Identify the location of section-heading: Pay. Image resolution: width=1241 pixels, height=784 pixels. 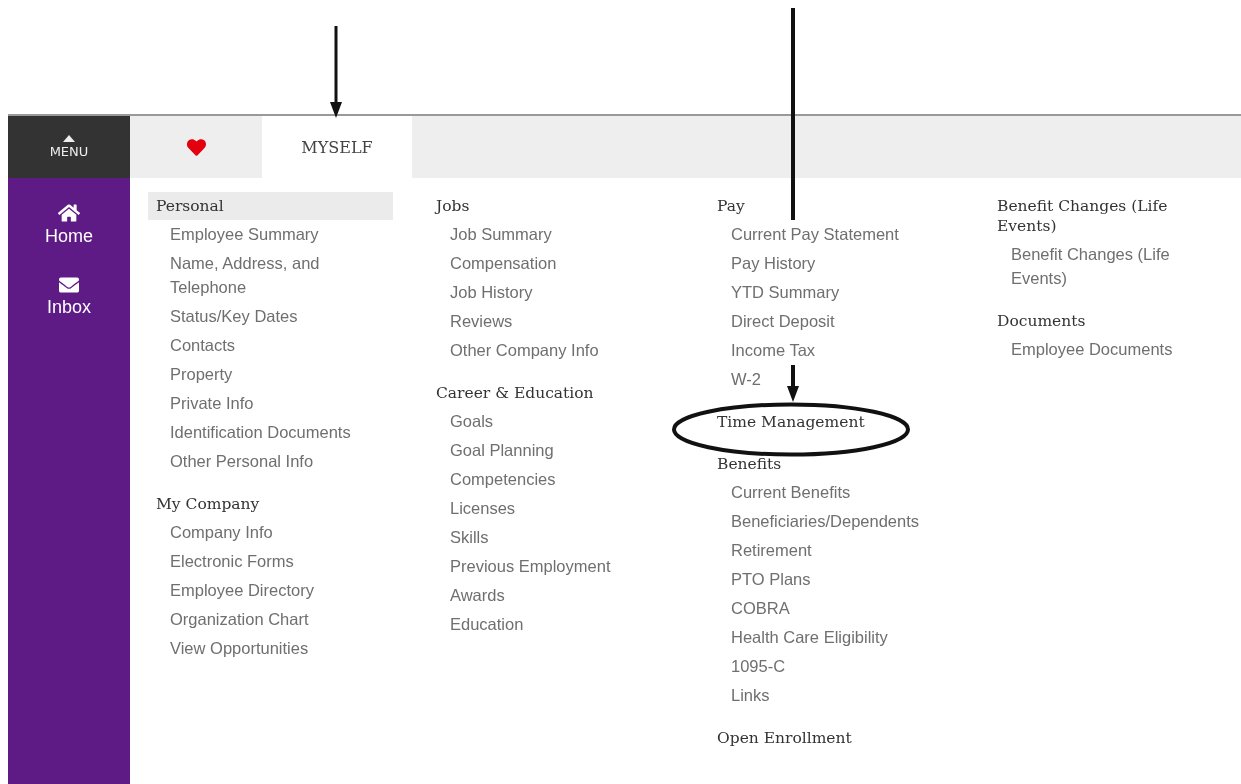
(839, 206).